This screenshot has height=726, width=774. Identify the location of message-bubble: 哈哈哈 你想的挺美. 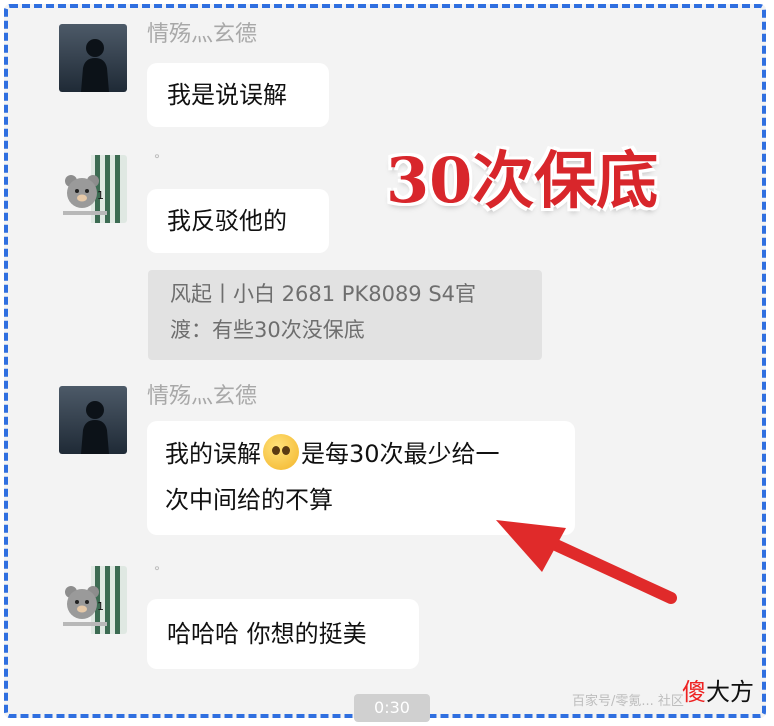
(283, 634).